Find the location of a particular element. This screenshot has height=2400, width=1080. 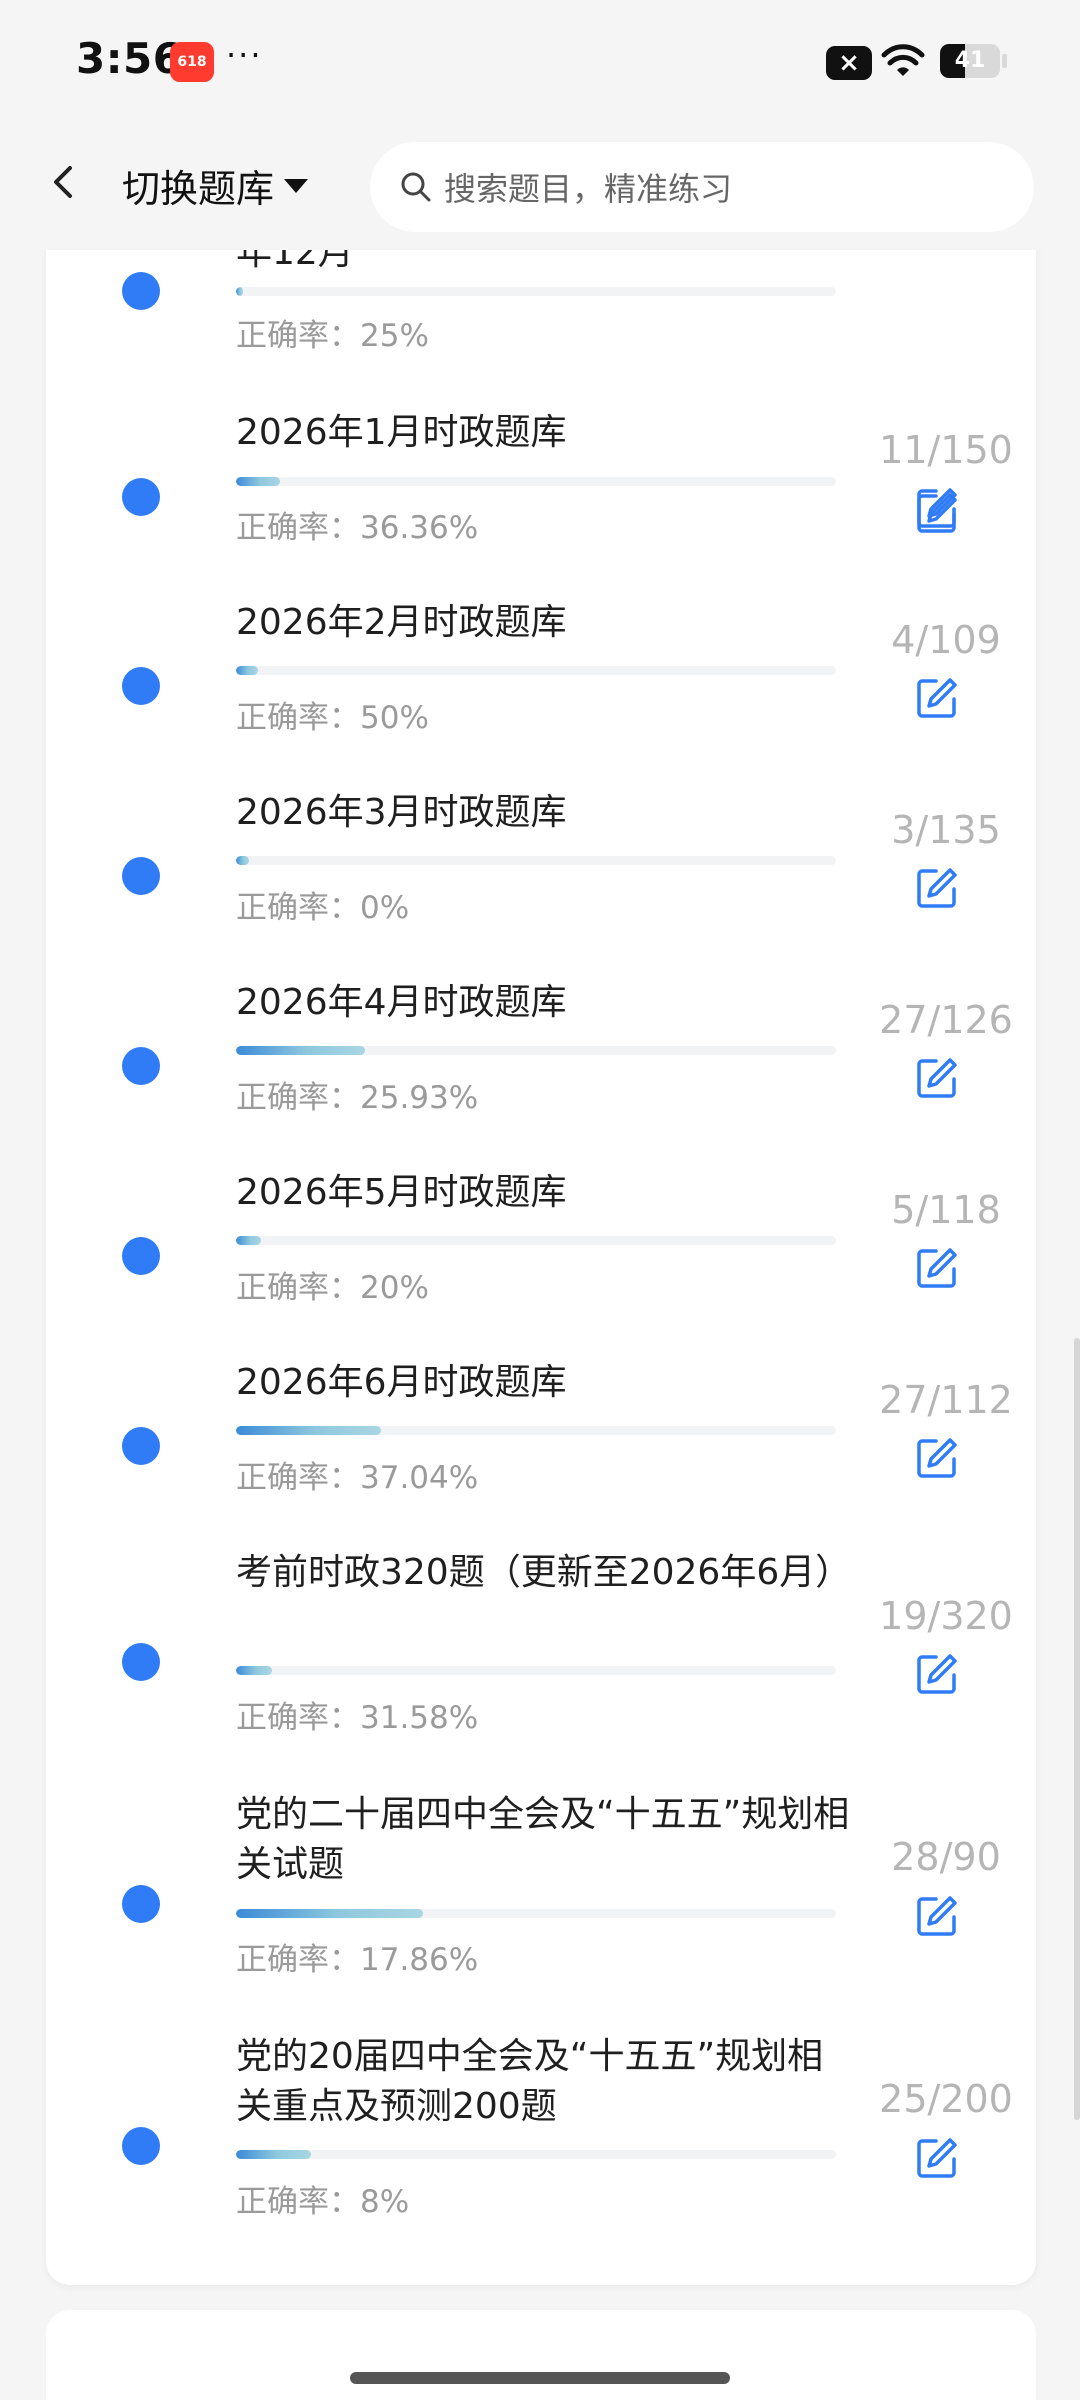

battery-level: 41 is located at coordinates (970, 60).